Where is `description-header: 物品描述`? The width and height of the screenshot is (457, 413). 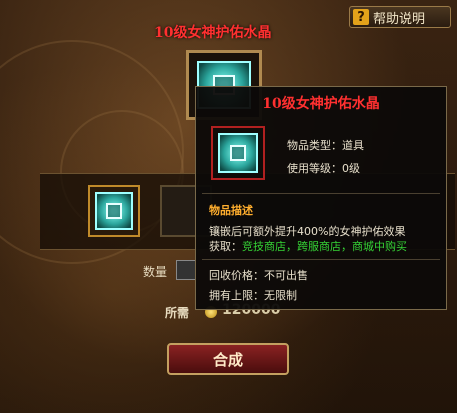 description-header: 物品描述 is located at coordinates (231, 210).